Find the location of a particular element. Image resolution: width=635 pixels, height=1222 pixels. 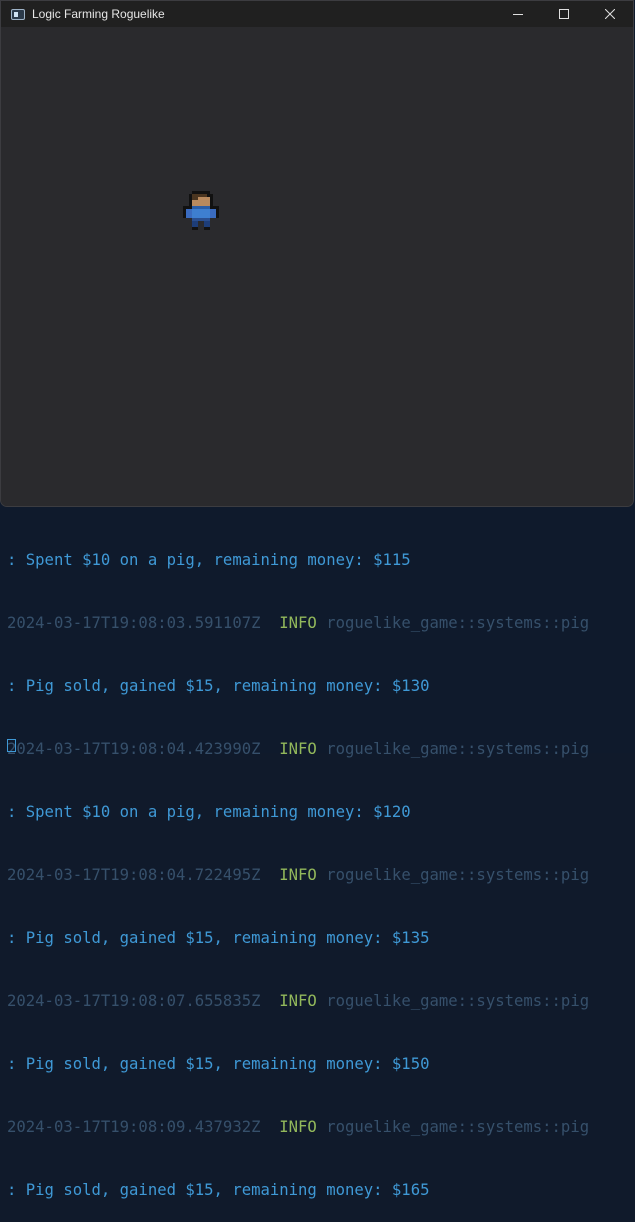

log-timestamp: 2024-03-17T19:08:04.722495Z is located at coordinates (134, 875).